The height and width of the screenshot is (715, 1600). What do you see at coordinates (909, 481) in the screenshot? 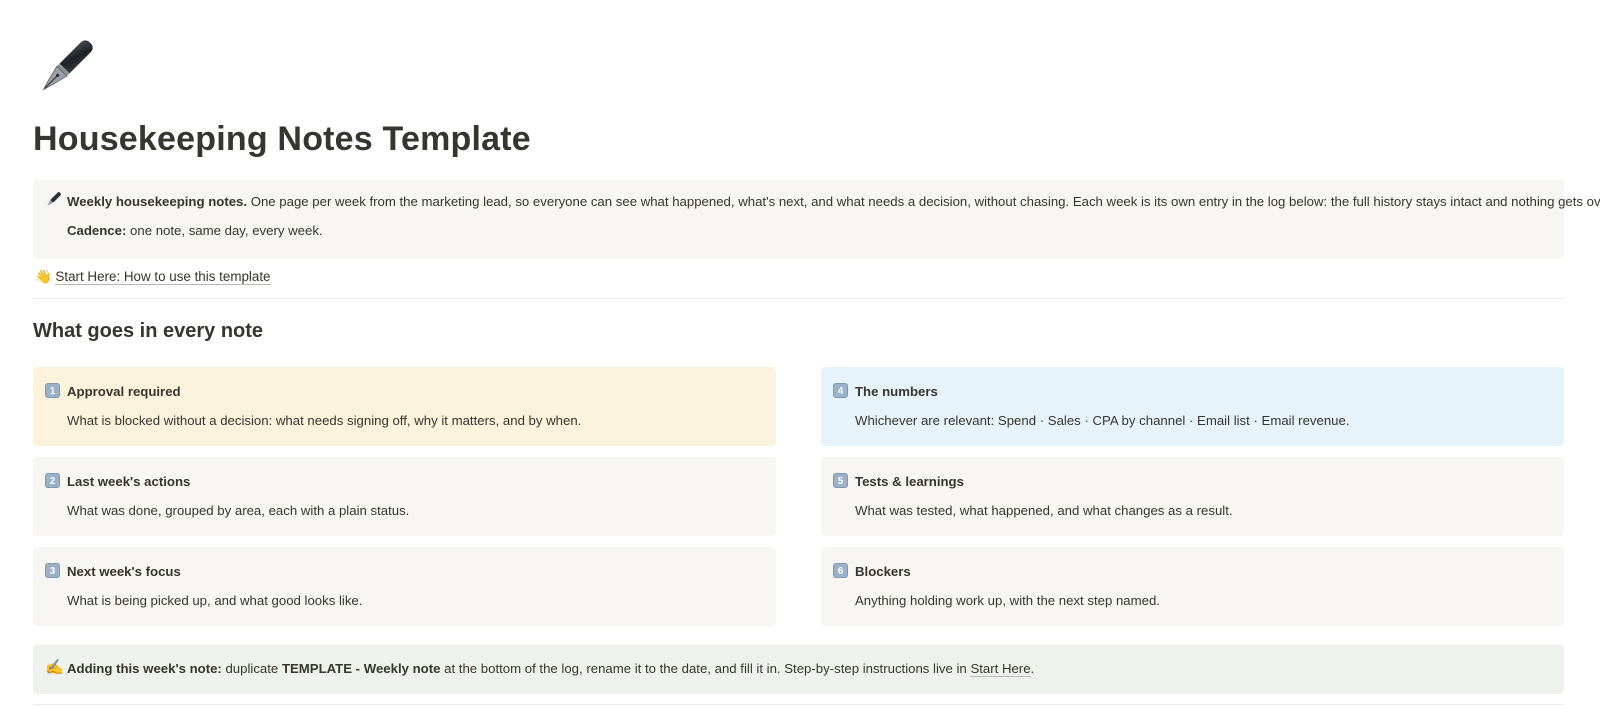
I see `card-title: Tests & learnings` at bounding box center [909, 481].